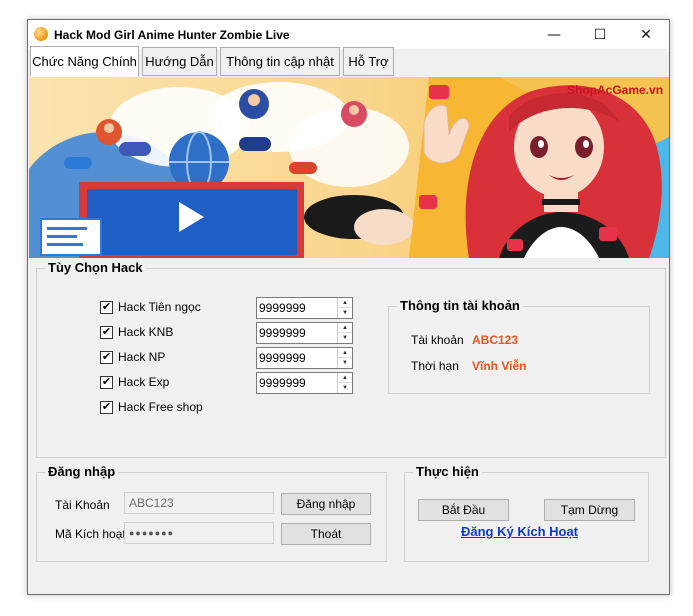 The height and width of the screenshot is (616, 693). Describe the element at coordinates (499, 366) in the screenshot. I see `account-info-duration-value: Vĩnh Viễn` at that location.